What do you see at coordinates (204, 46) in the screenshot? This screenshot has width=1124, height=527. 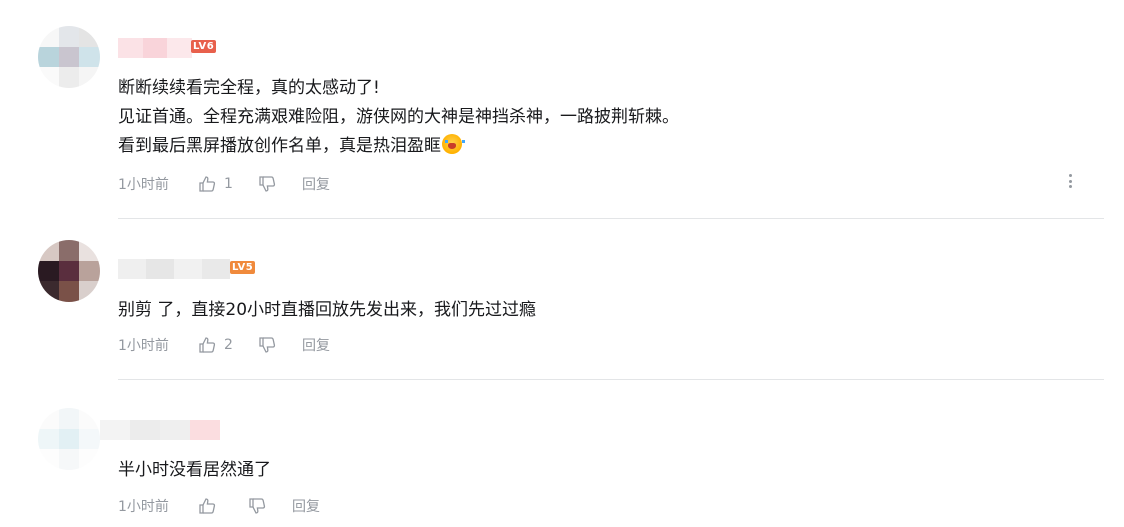 I see `level-badge: LV6` at bounding box center [204, 46].